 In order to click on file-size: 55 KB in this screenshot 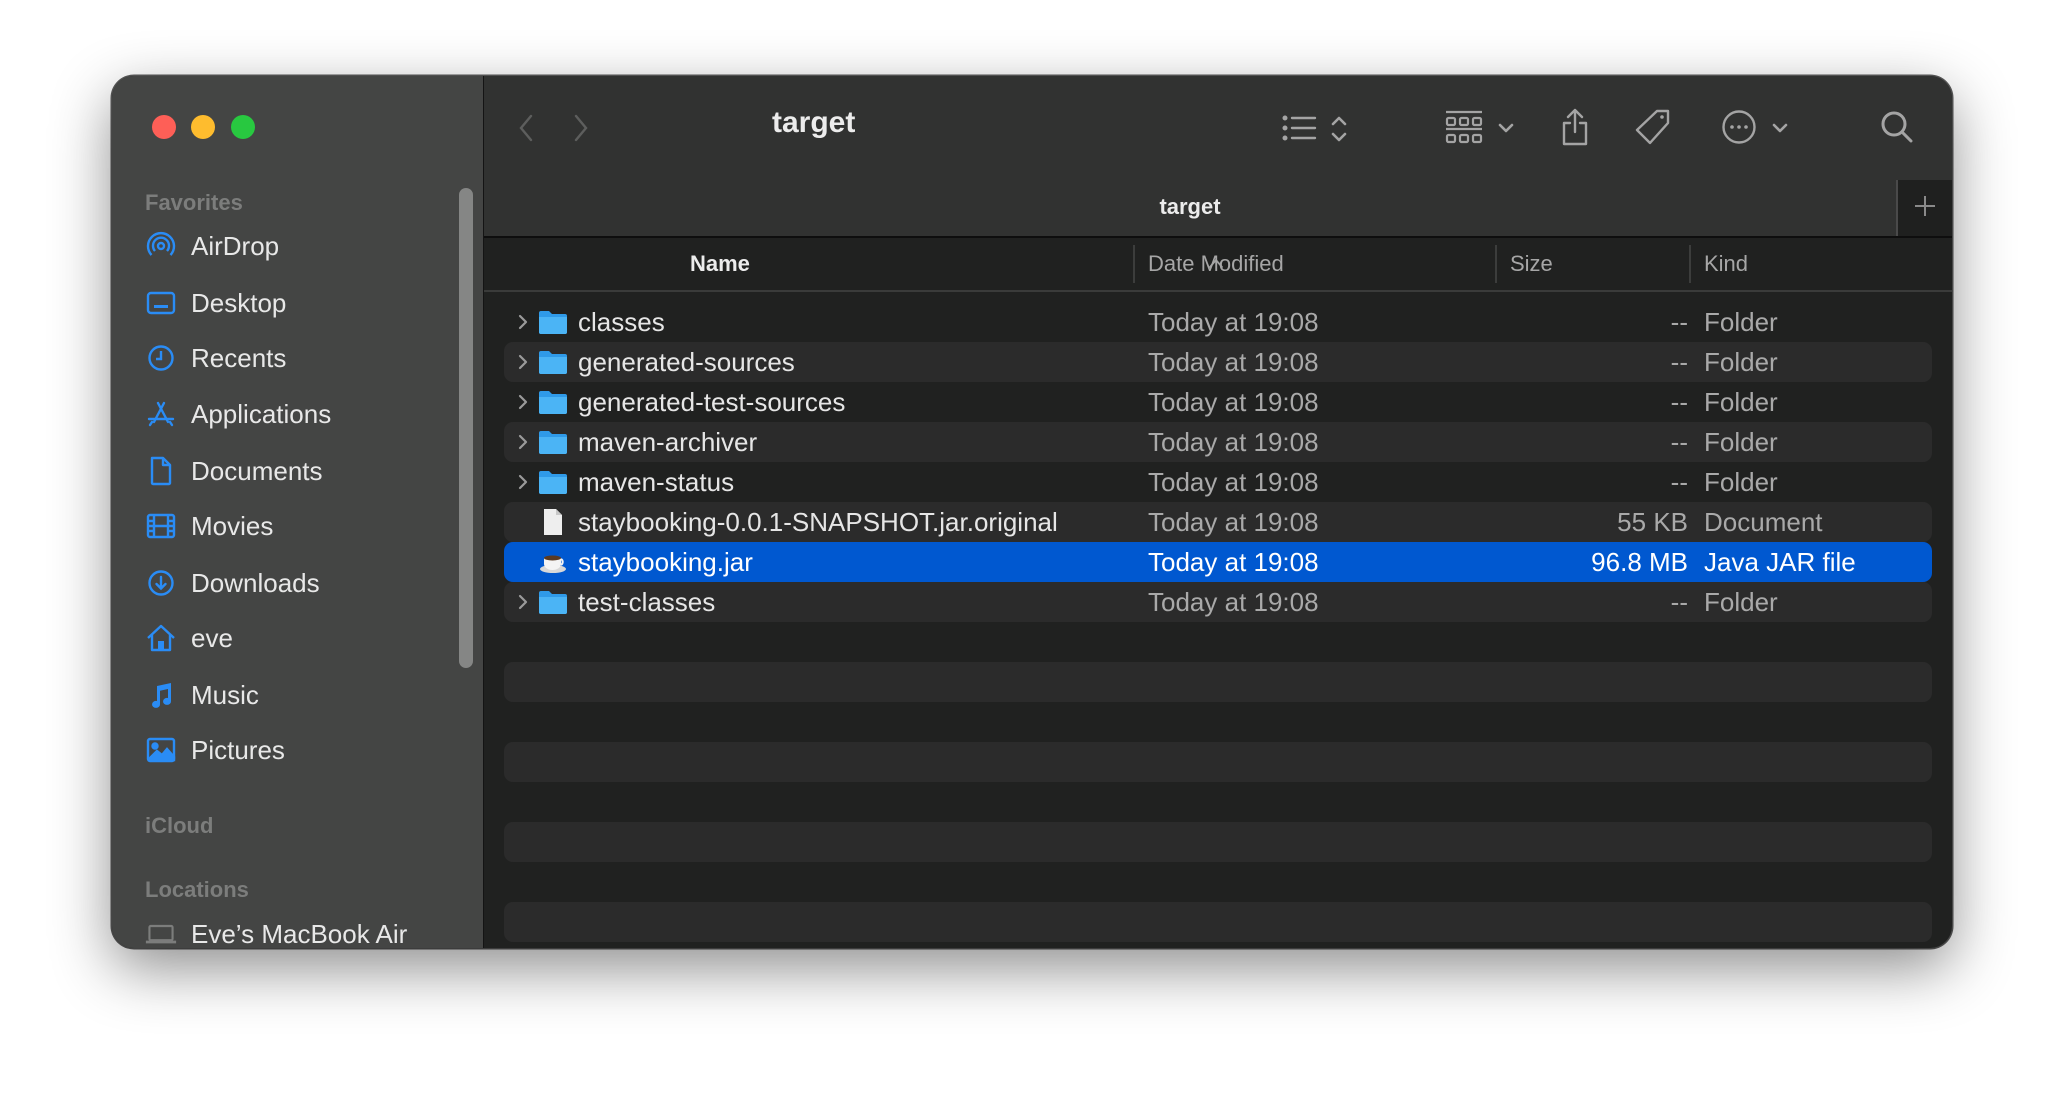, I will do `click(1652, 521)`.